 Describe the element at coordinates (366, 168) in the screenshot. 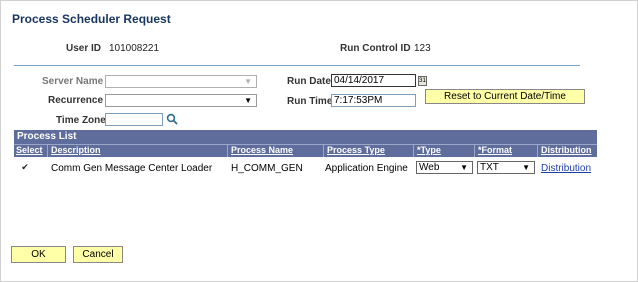

I see `row-process-type: Application Engine` at that location.